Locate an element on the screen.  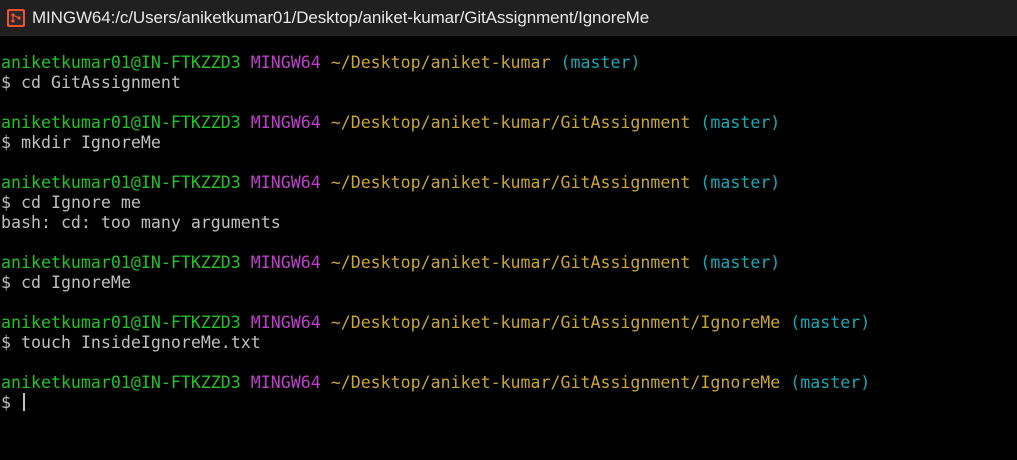
command-text: cd GitAssignment is located at coordinates (101, 82).